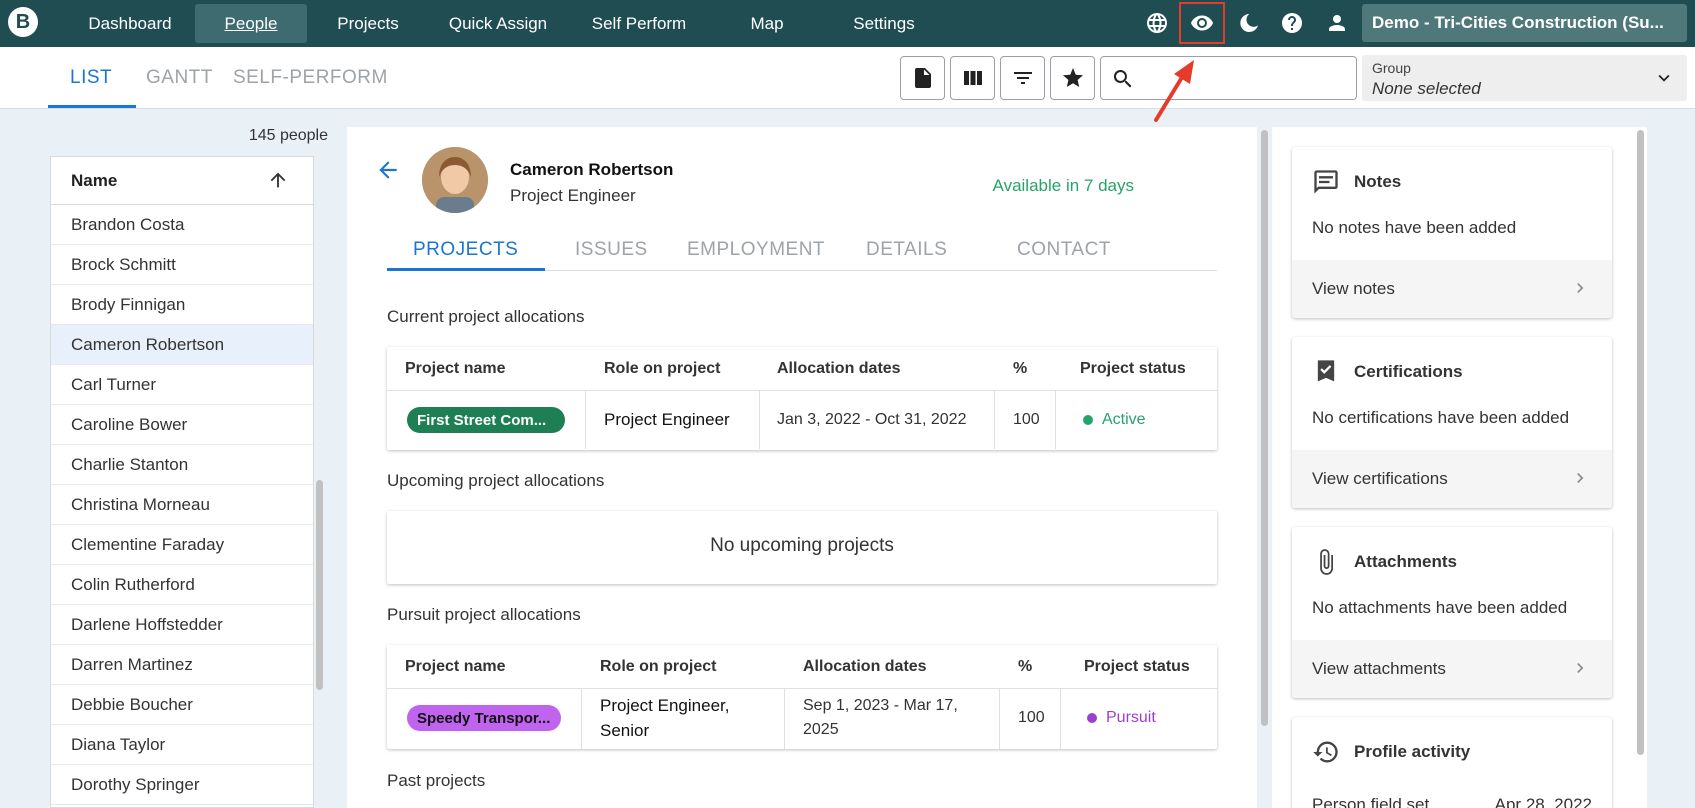 The image size is (1695, 808). Describe the element at coordinates (388, 170) in the screenshot. I see `arrow-back-icon` at that location.